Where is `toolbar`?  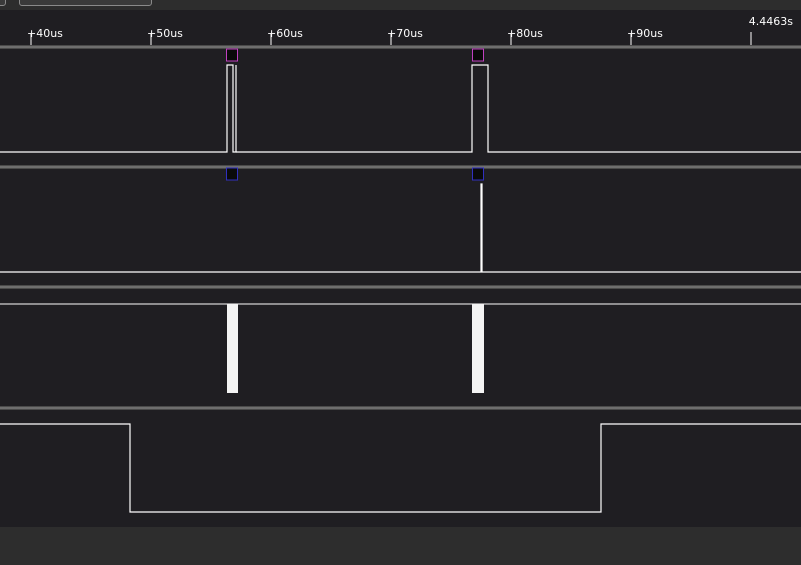 toolbar is located at coordinates (400, 5).